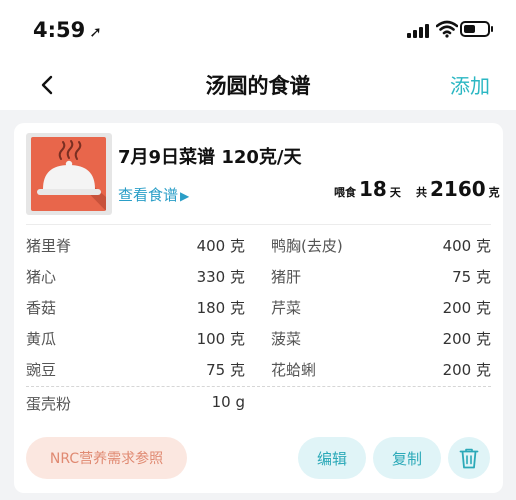 The image size is (516, 500). What do you see at coordinates (373, 189) in the screenshot?
I see `feeding-days-value: 18` at bounding box center [373, 189].